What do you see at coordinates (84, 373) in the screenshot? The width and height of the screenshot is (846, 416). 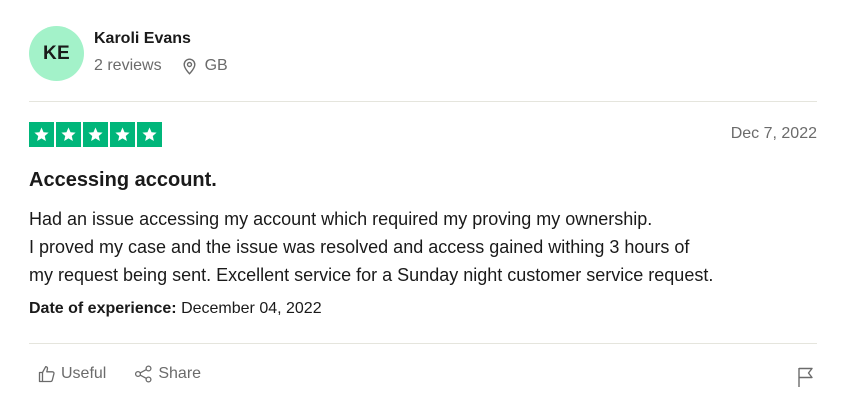 I see `useful-label: Useful` at bounding box center [84, 373].